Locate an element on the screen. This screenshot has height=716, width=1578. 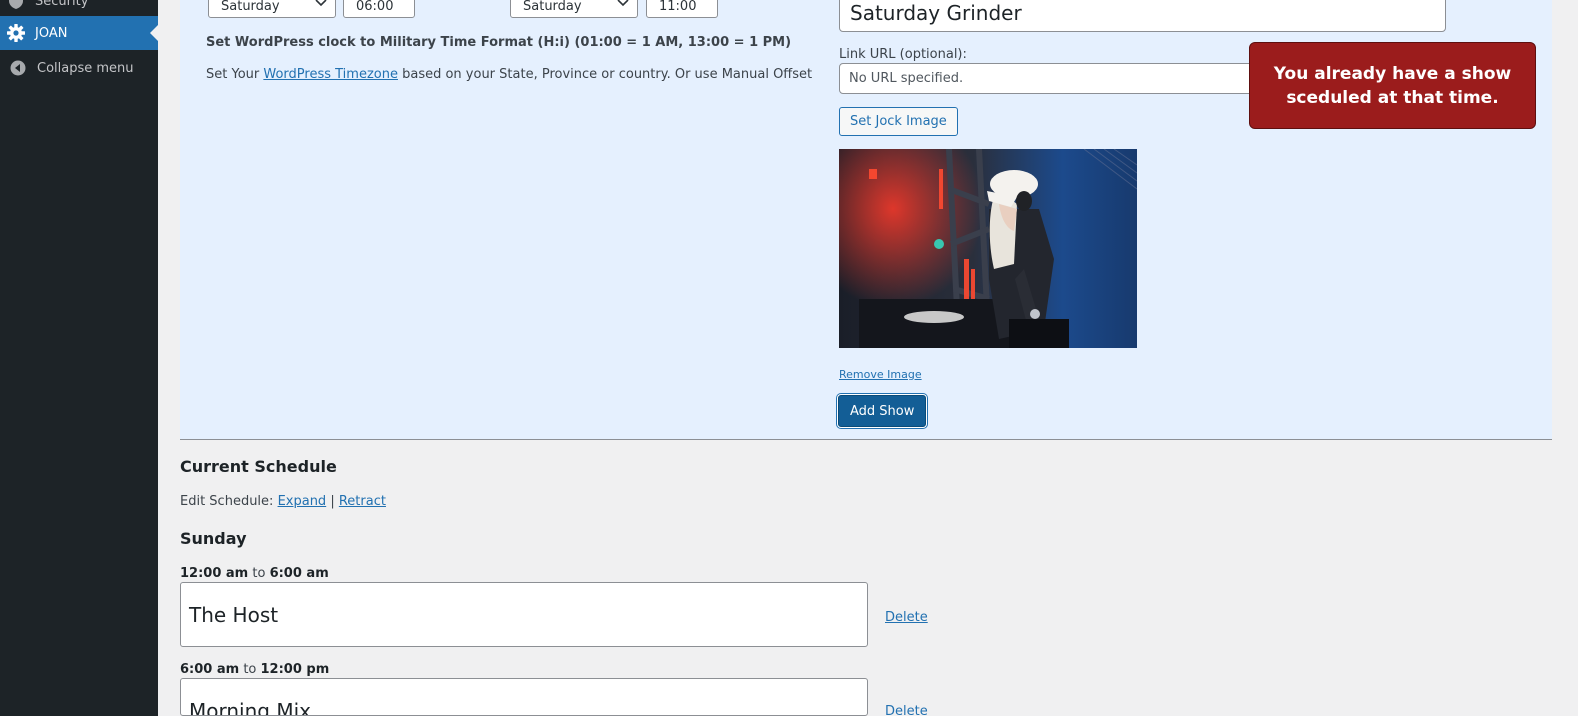
start-day-value: Saturday is located at coordinates (250, 7).